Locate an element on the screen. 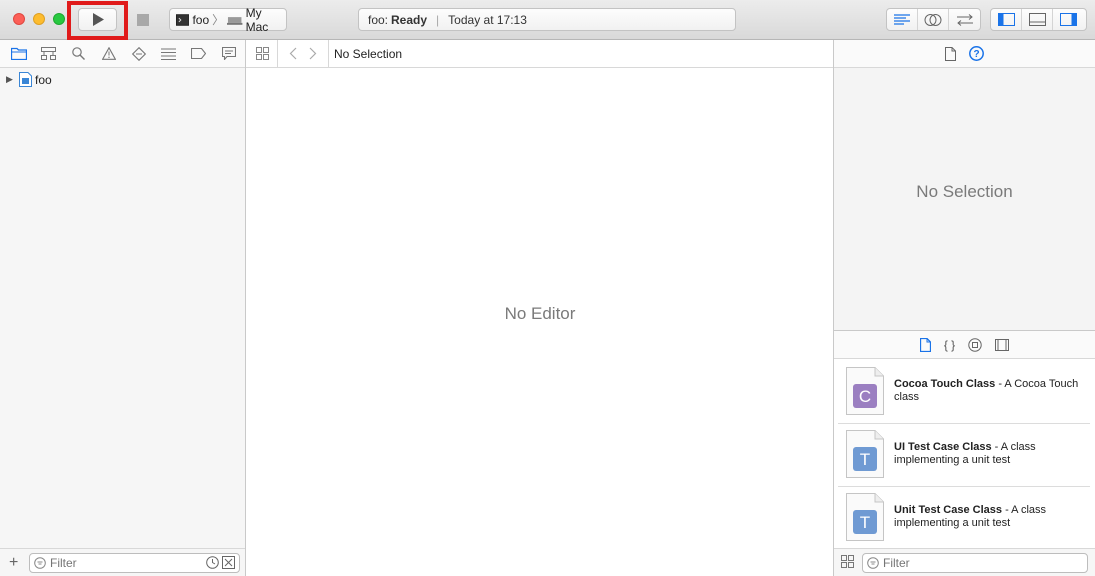 The height and width of the screenshot is (576, 1095). library-tabs: { } is located at coordinates (964, 345).